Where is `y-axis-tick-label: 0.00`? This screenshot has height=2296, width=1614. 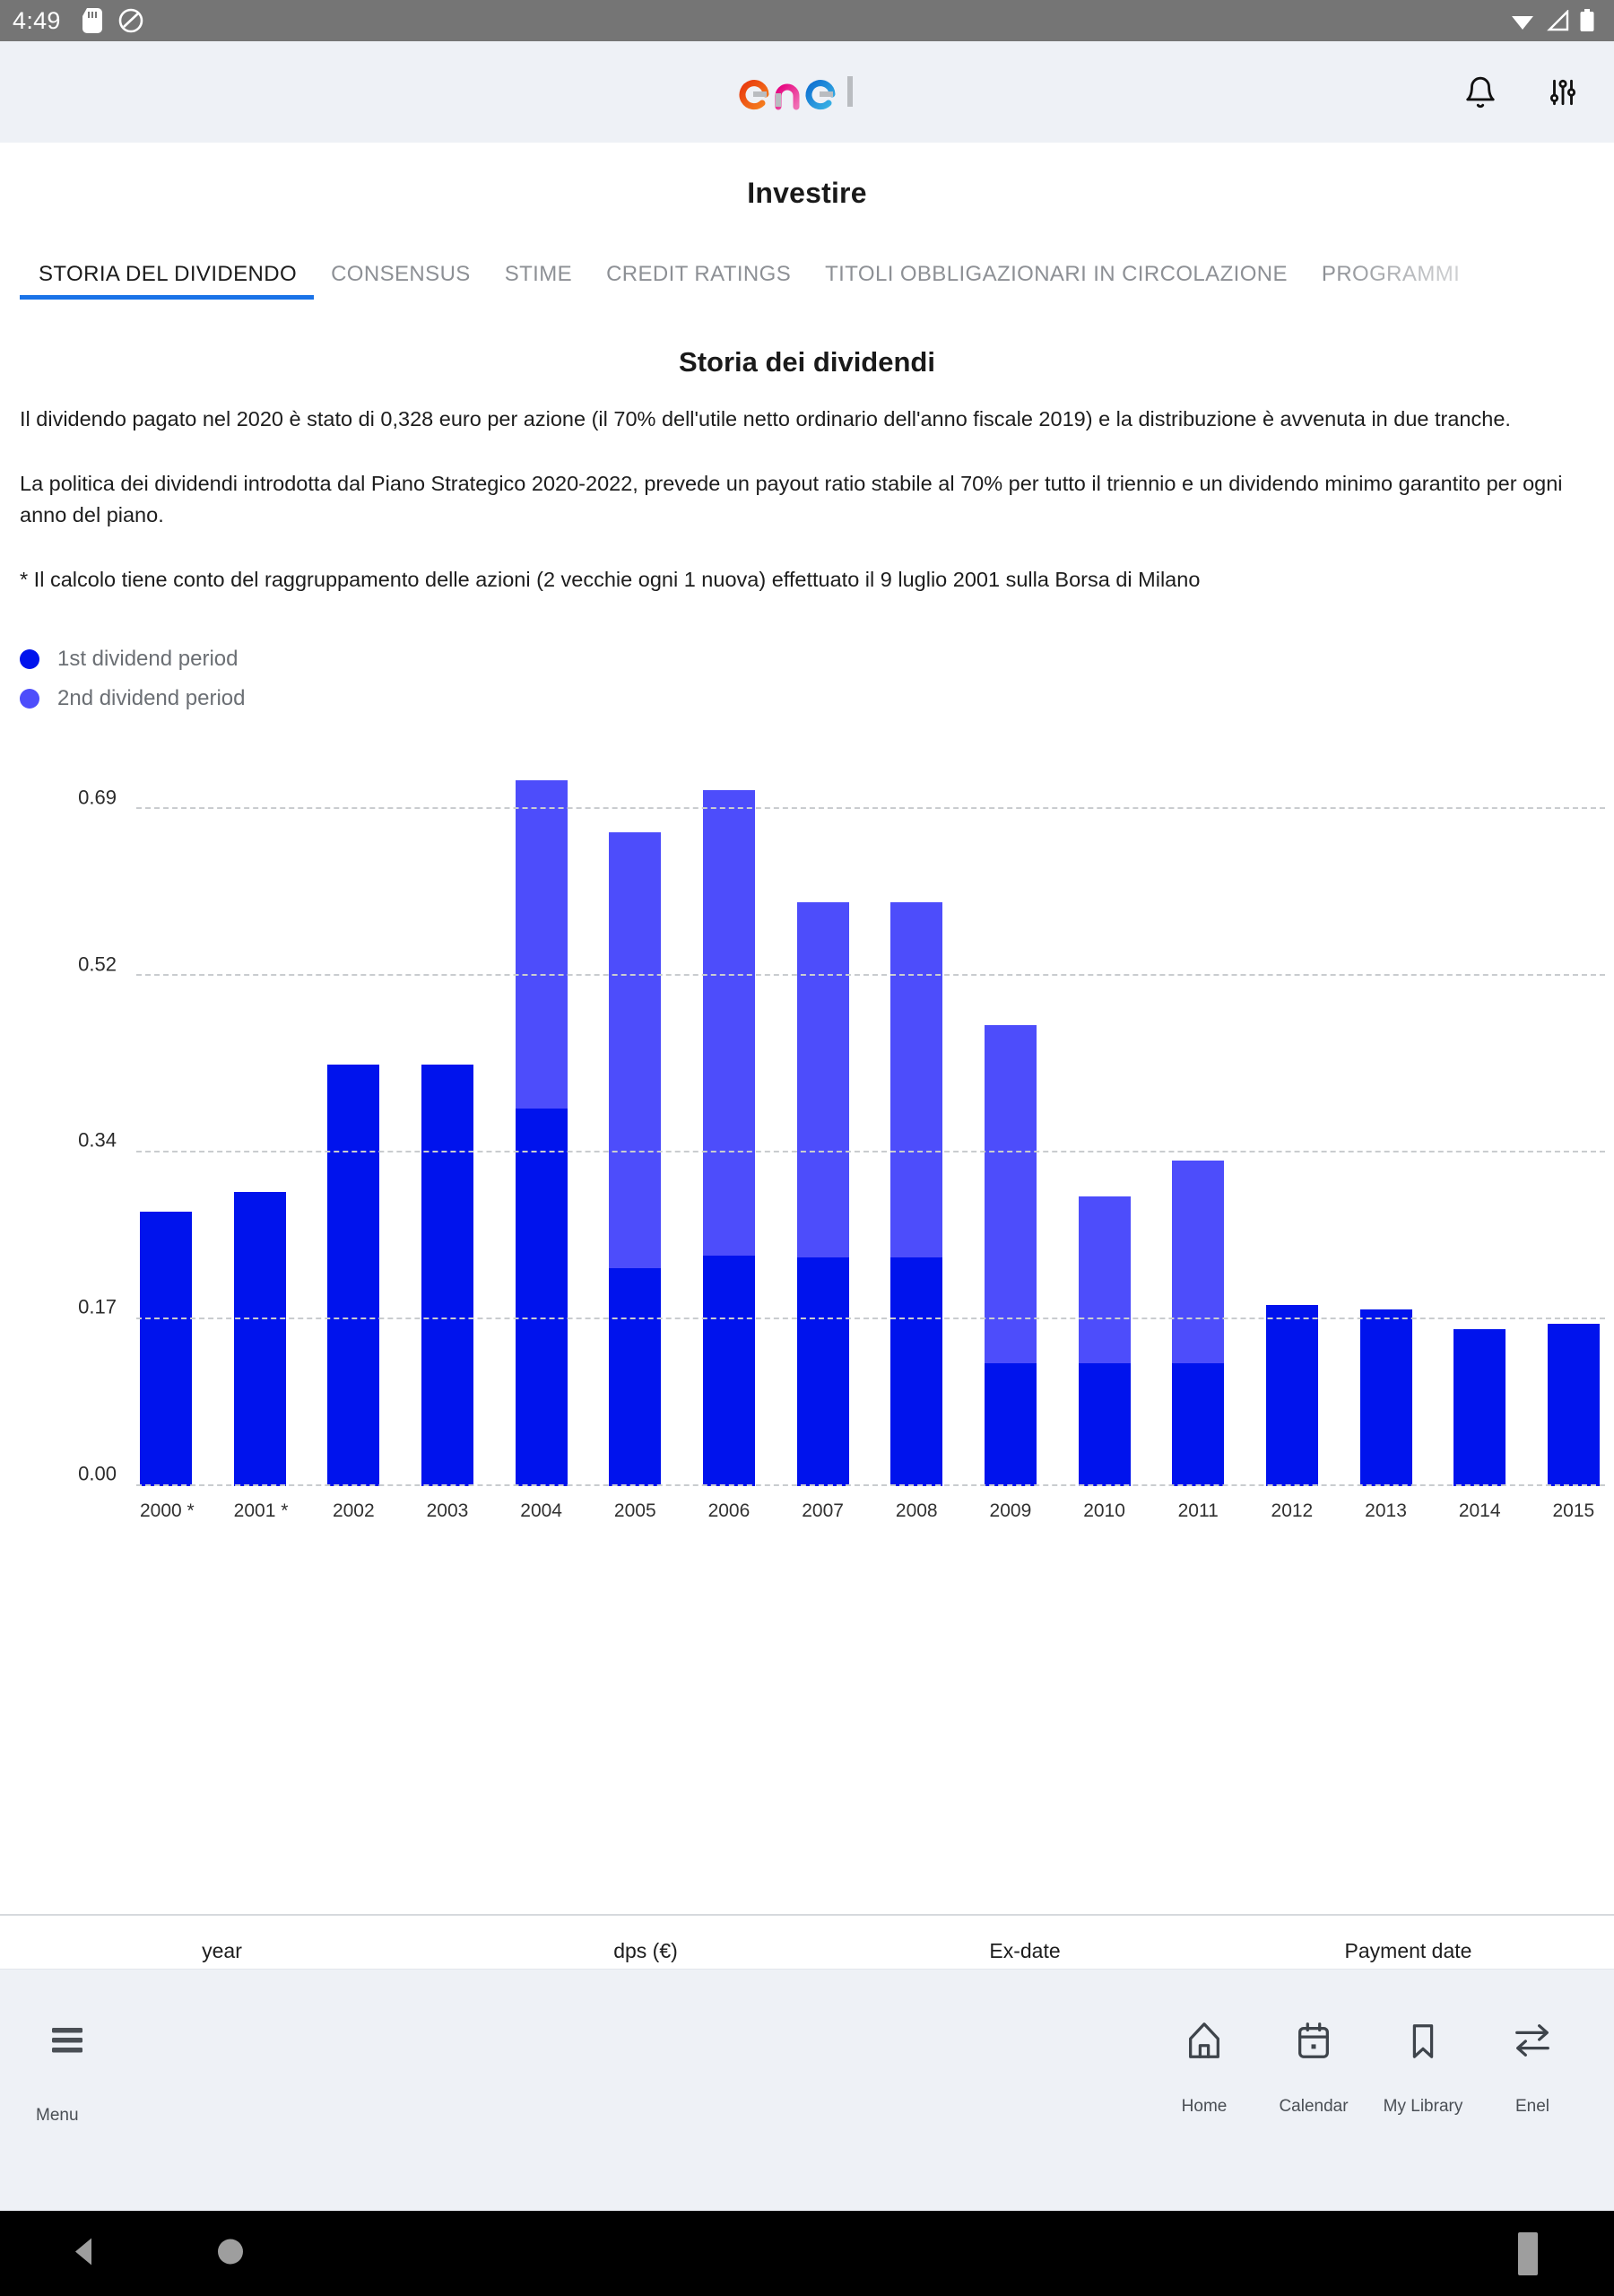
y-axis-tick-label: 0.00 is located at coordinates (97, 1473).